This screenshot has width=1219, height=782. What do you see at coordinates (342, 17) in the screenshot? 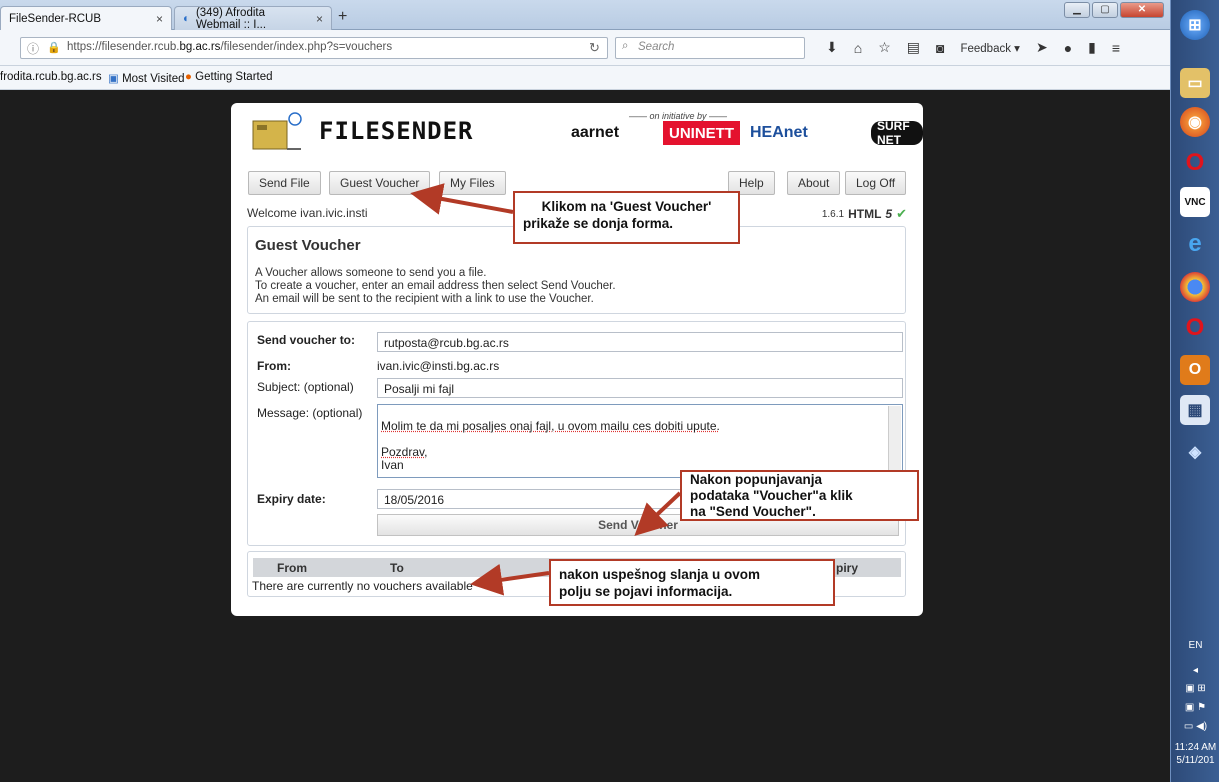
I see `new-tab-button: +` at bounding box center [342, 17].